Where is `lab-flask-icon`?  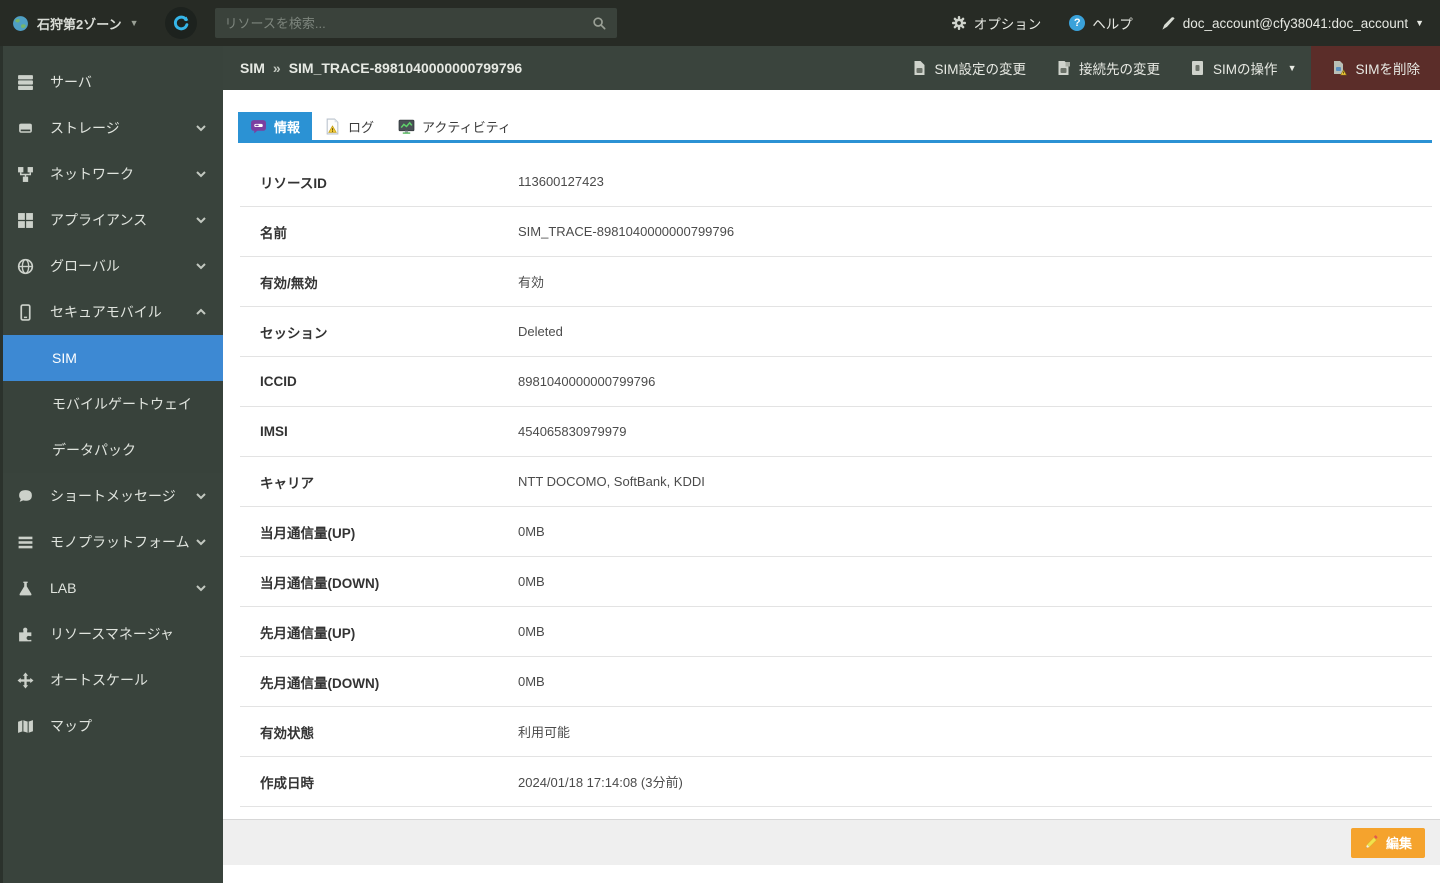
lab-flask-icon is located at coordinates (25, 588).